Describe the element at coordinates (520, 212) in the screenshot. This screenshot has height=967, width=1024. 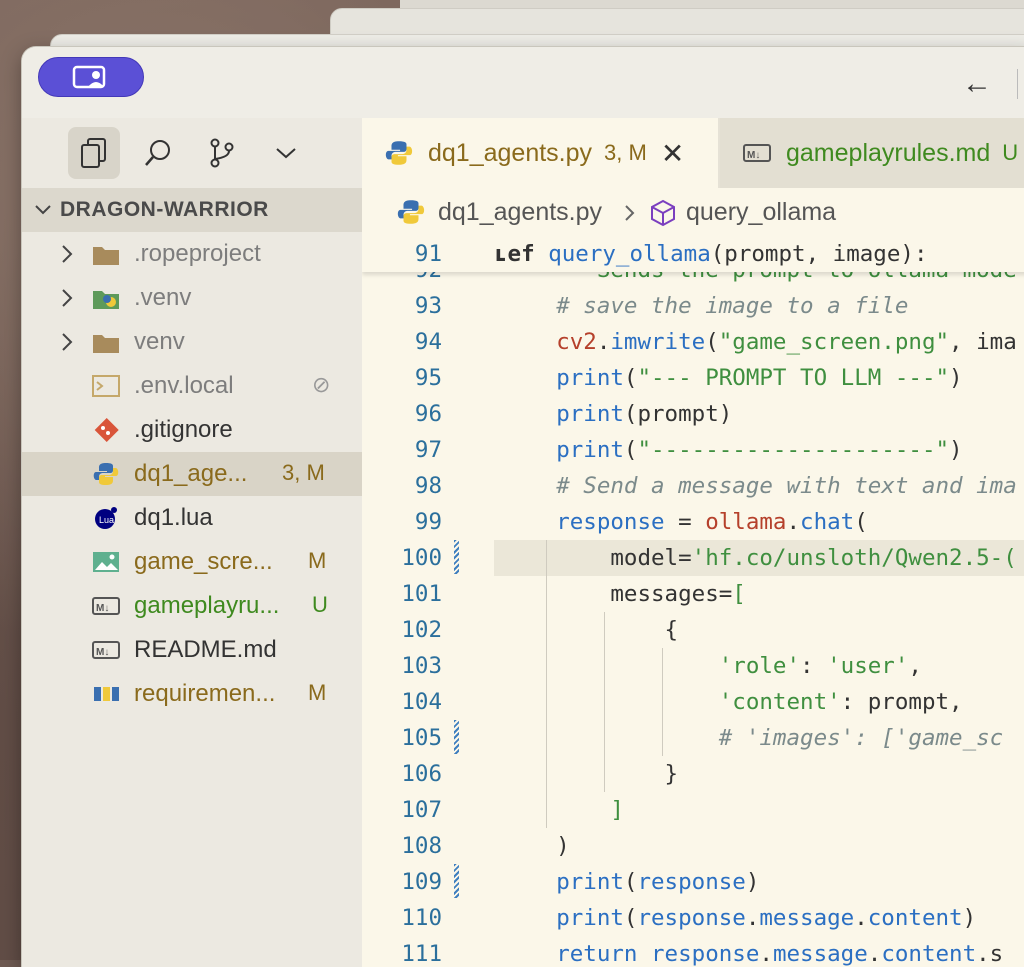
I see `breadcrumb-file: dq1_agents.py` at that location.